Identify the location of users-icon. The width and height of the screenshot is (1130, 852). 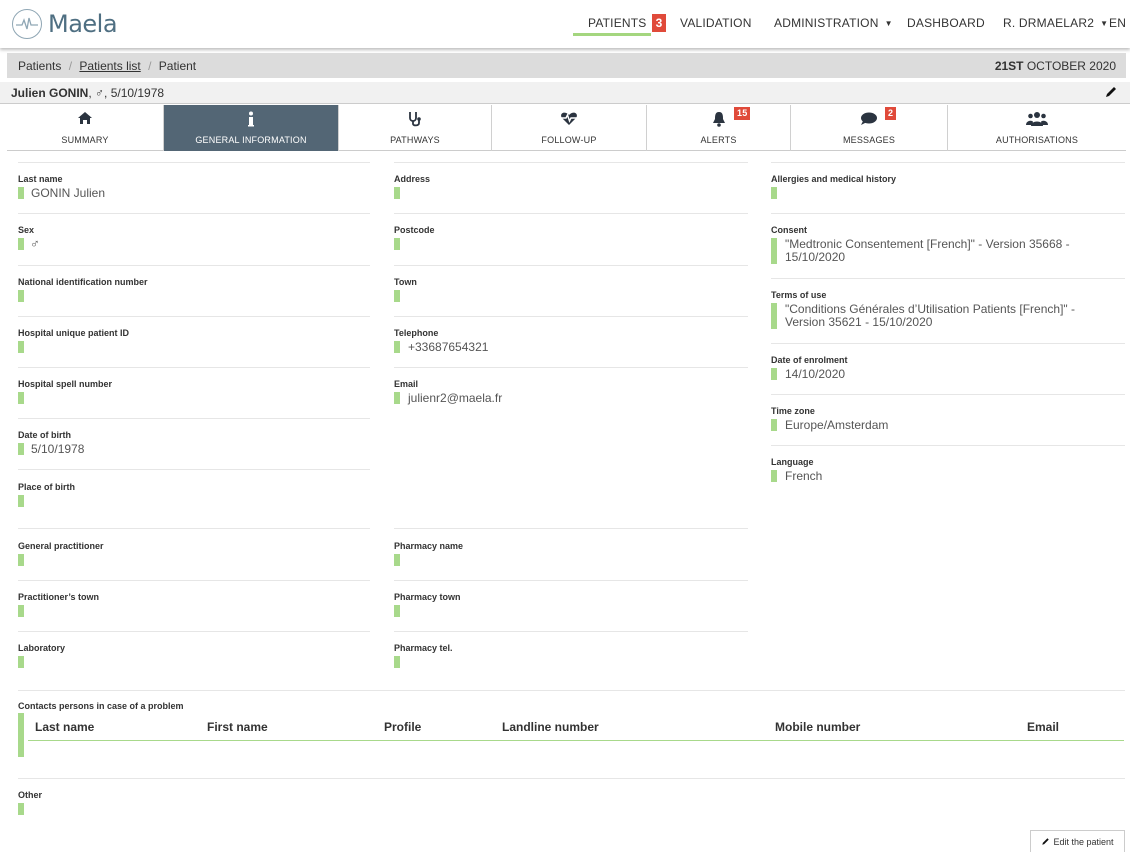
(1037, 119).